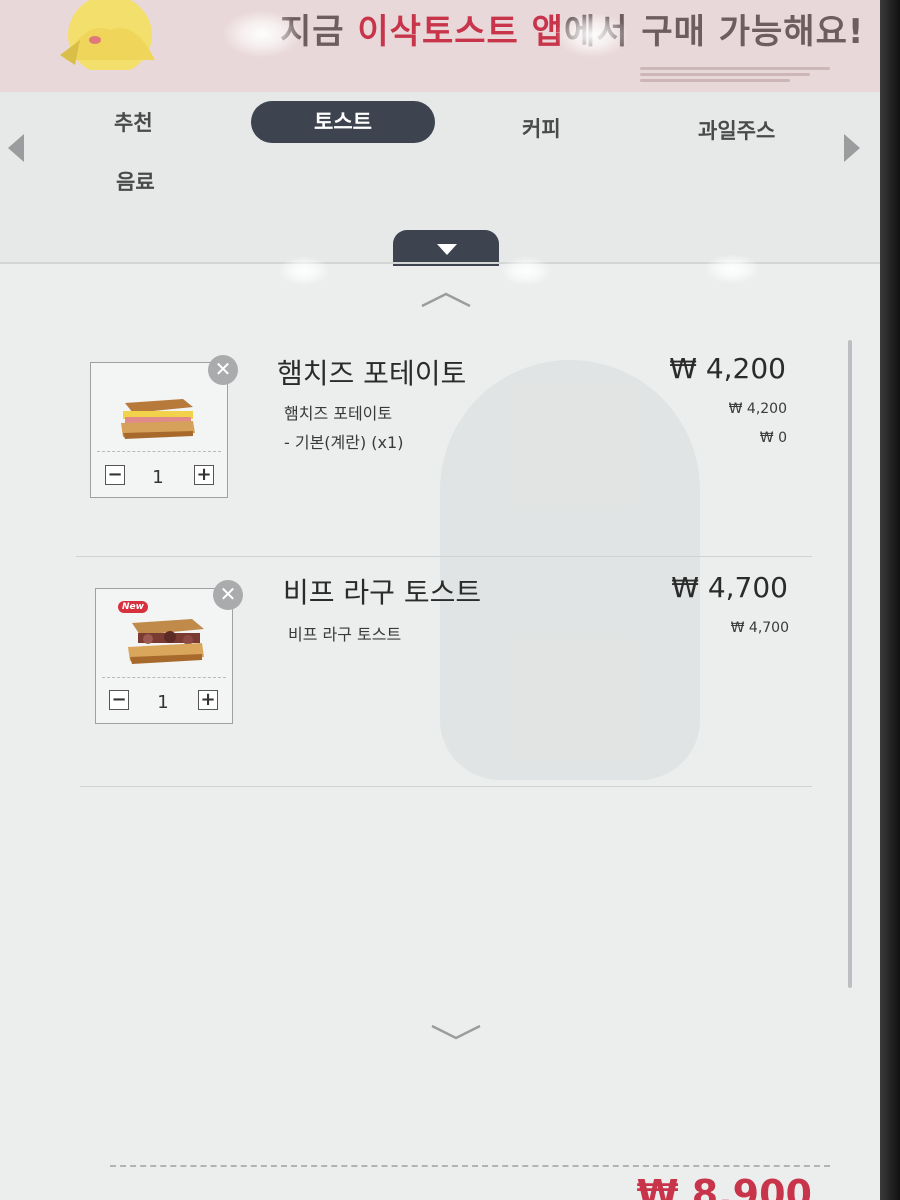  I want to click on chevron-down-icon, so click(456, 1032).